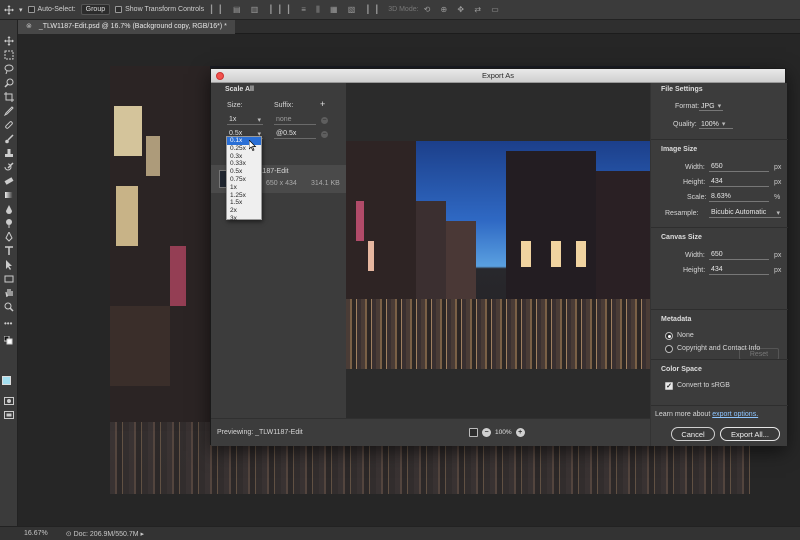  What do you see at coordinates (739, 167) in the screenshot?
I see `width-input: 650` at bounding box center [739, 167].